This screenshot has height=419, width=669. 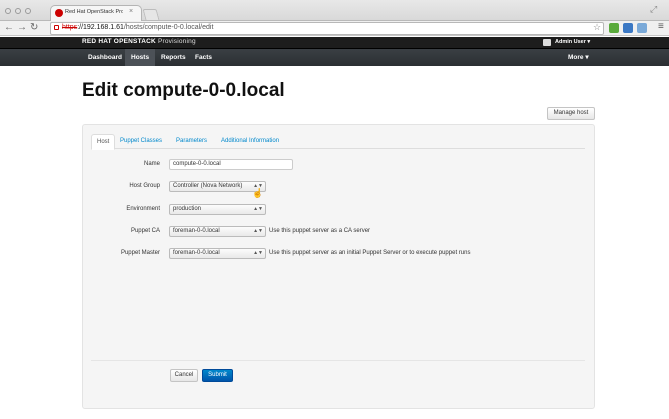 I want to click on brand-logo: RED HAT OPENSTACK Provisioning, so click(x=139, y=41).